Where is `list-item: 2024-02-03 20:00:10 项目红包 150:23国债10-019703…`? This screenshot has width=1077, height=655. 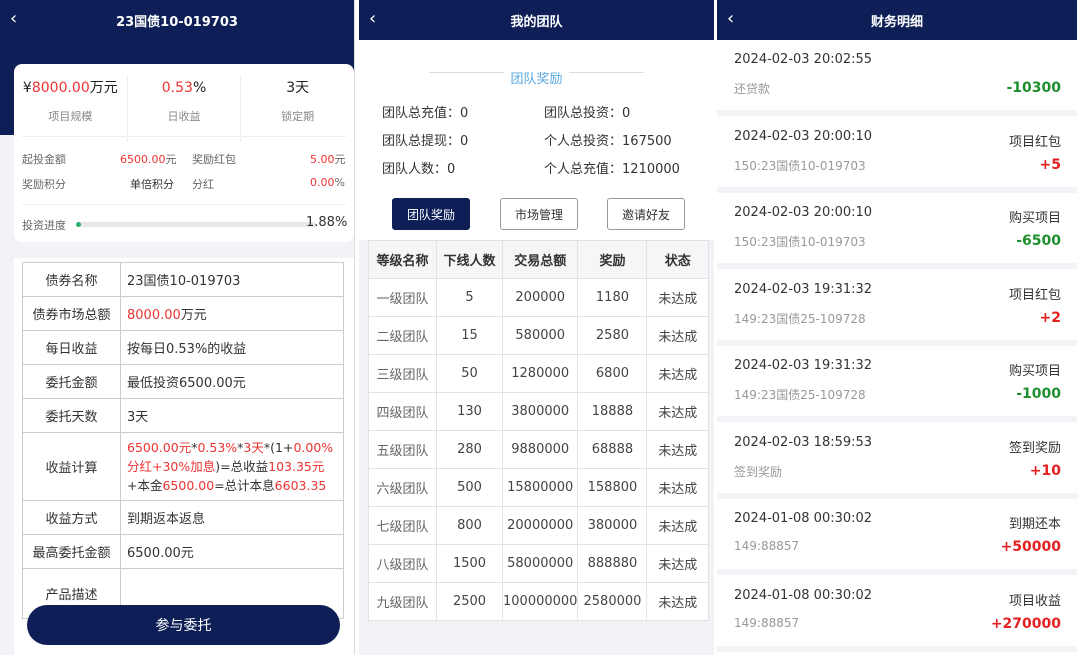 list-item: 2024-02-03 20:00:10 项目红包 150:23国债10-019703… is located at coordinates (897, 154).